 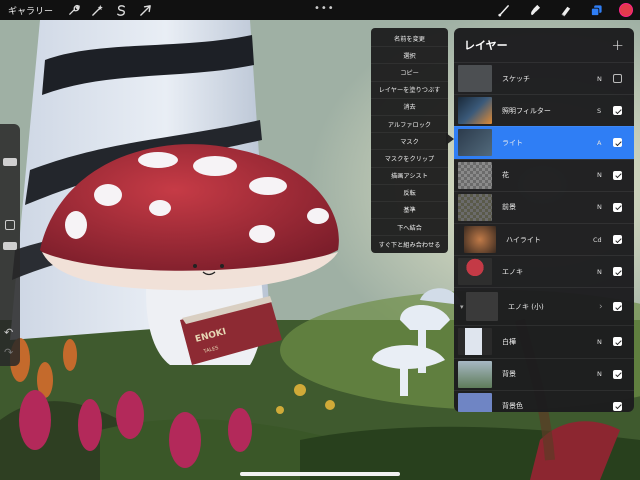 What do you see at coordinates (409, 159) in the screenshot?
I see `menu-item-clipping-mask: マスクをクリップ` at bounding box center [409, 159].